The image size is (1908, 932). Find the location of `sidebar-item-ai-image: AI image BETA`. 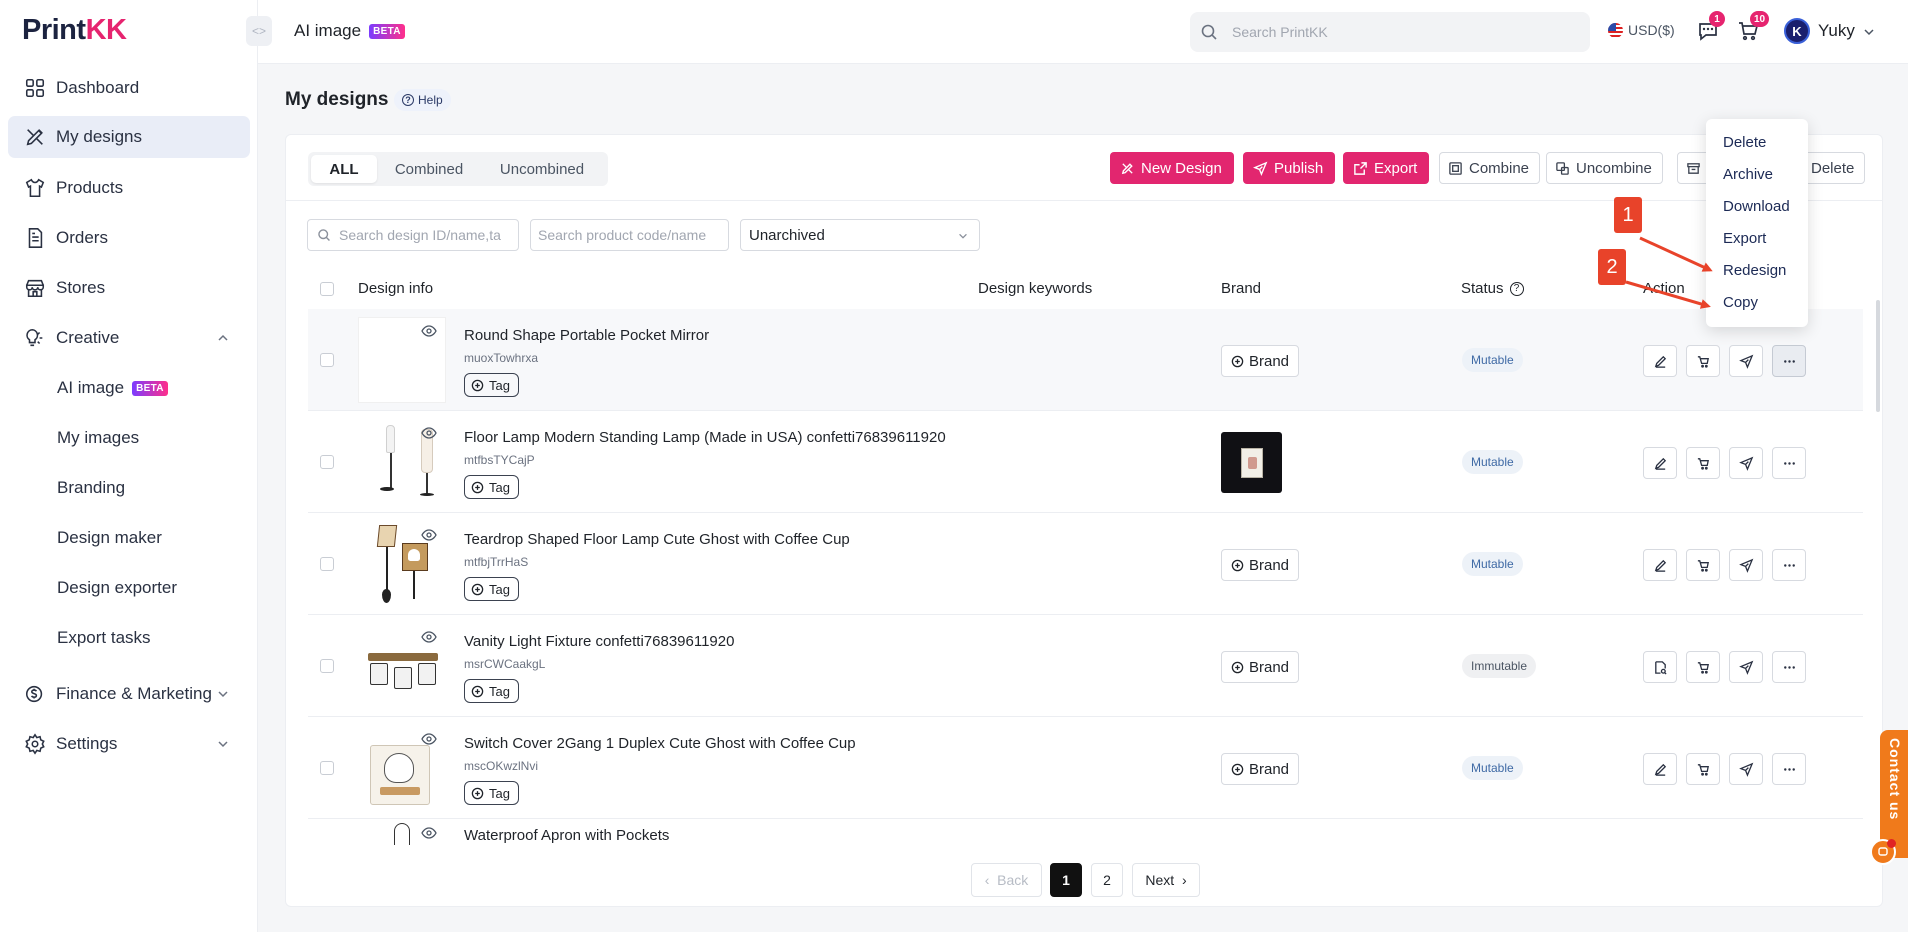

sidebar-item-ai-image: AI image BETA is located at coordinates (129, 388).